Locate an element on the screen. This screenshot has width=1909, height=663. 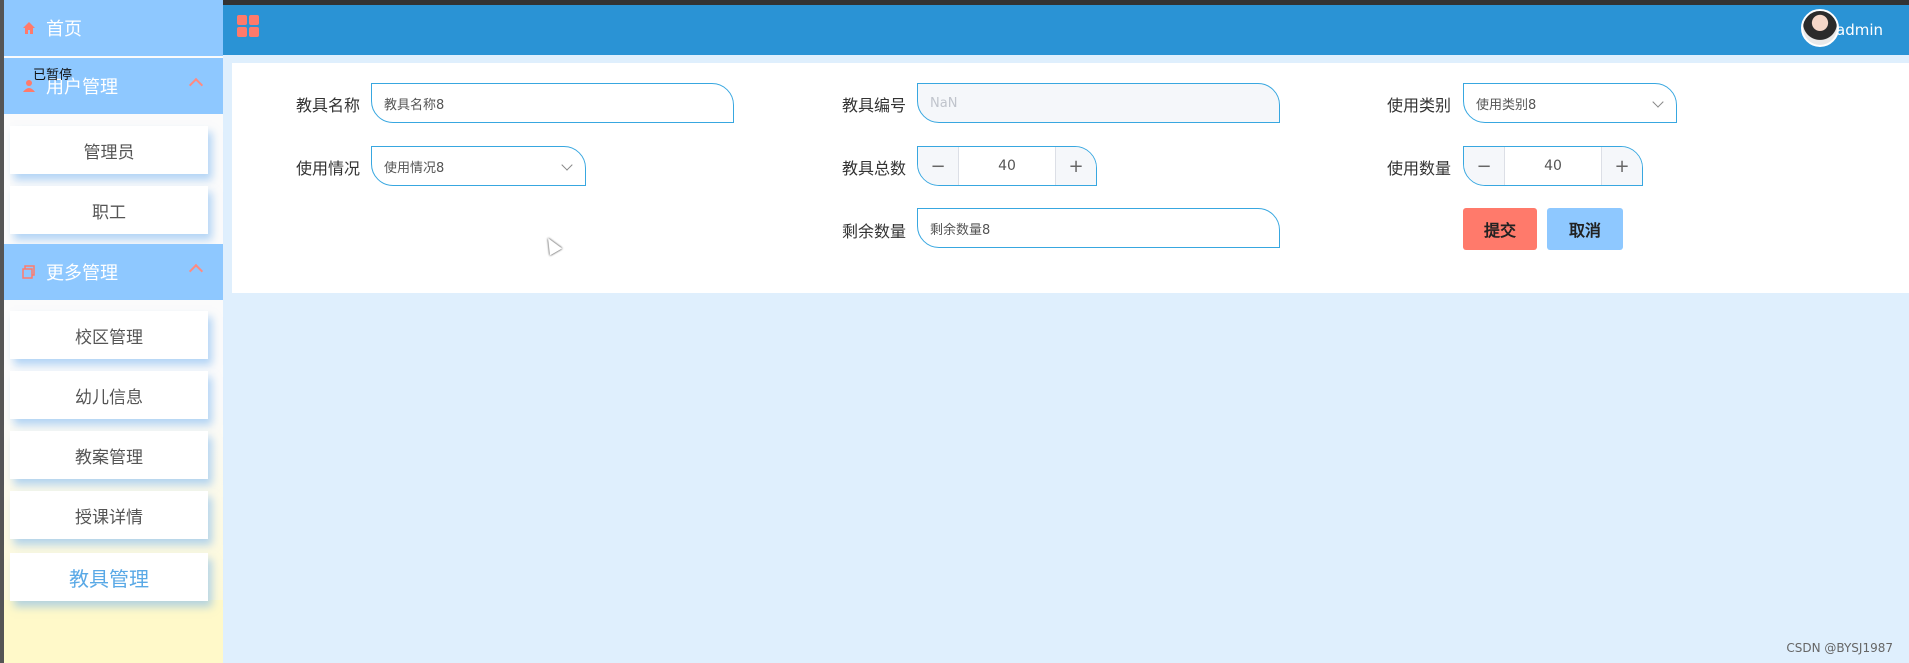
category-select-value: 使用类别8 is located at coordinates (1506, 105).